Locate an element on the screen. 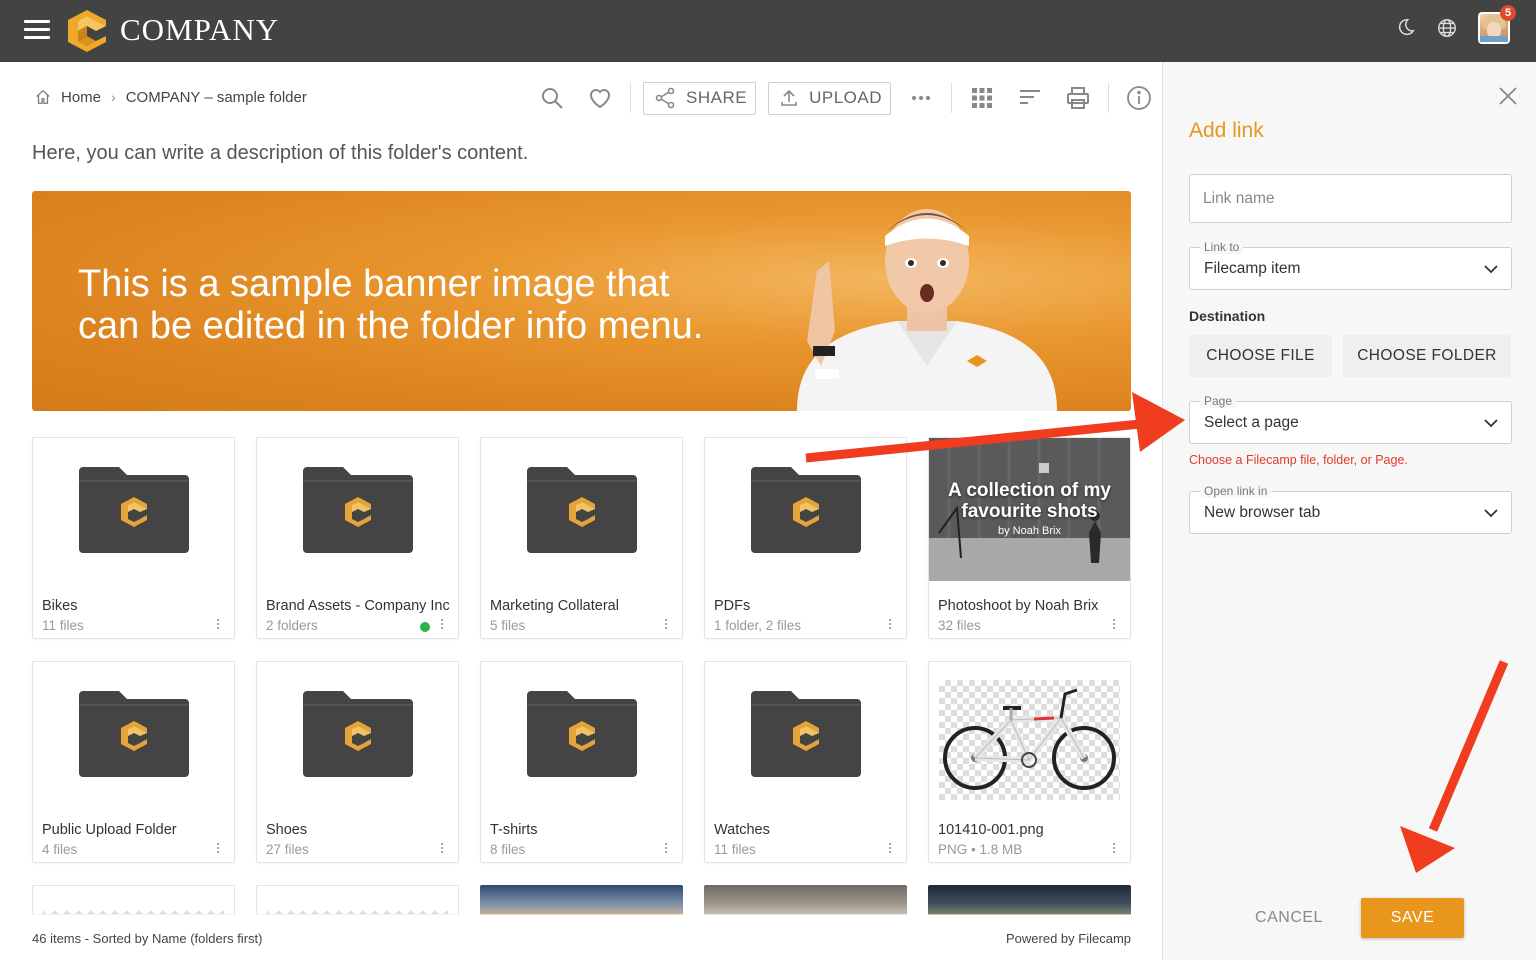  item-meta: 2 folders is located at coordinates (292, 625).